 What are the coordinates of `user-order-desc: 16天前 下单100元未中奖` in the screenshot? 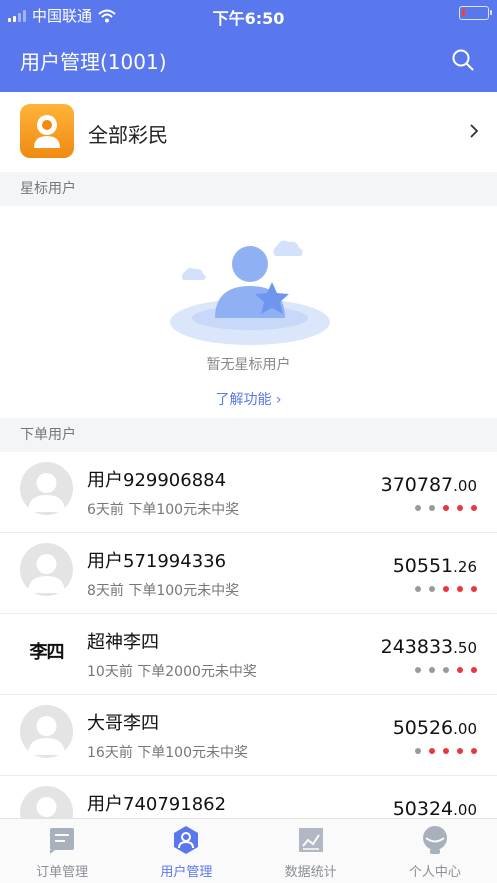 It's located at (167, 753).